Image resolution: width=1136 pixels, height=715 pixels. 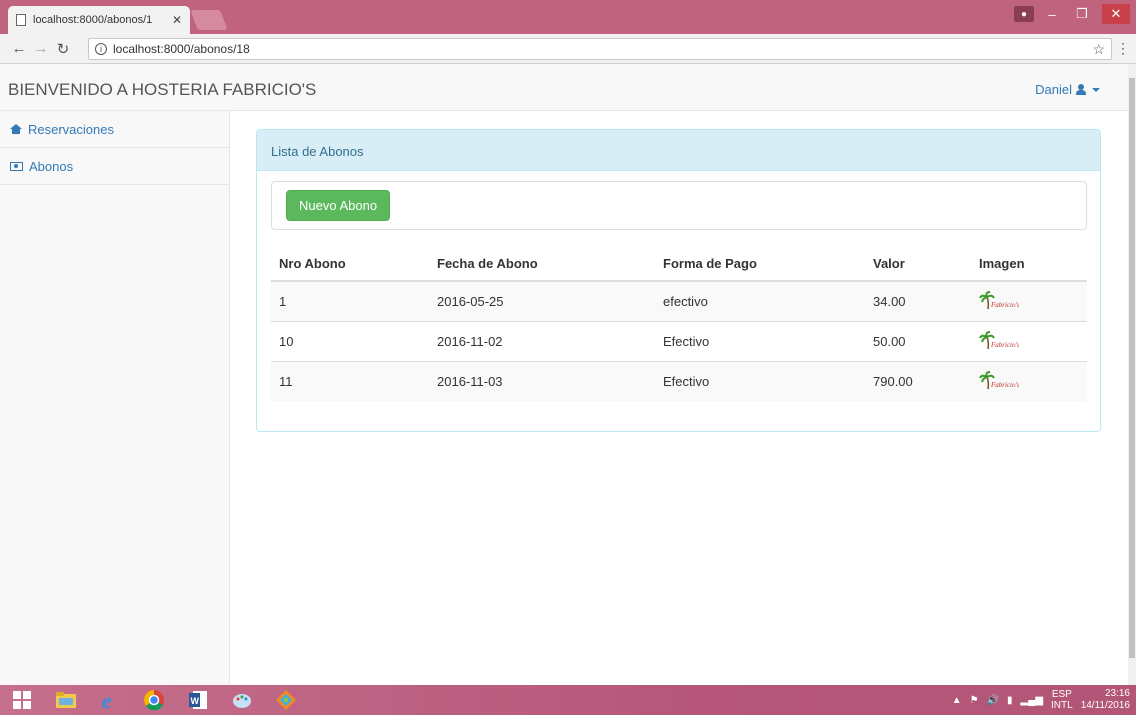 I want to click on new-tab-button, so click(x=209, y=20).